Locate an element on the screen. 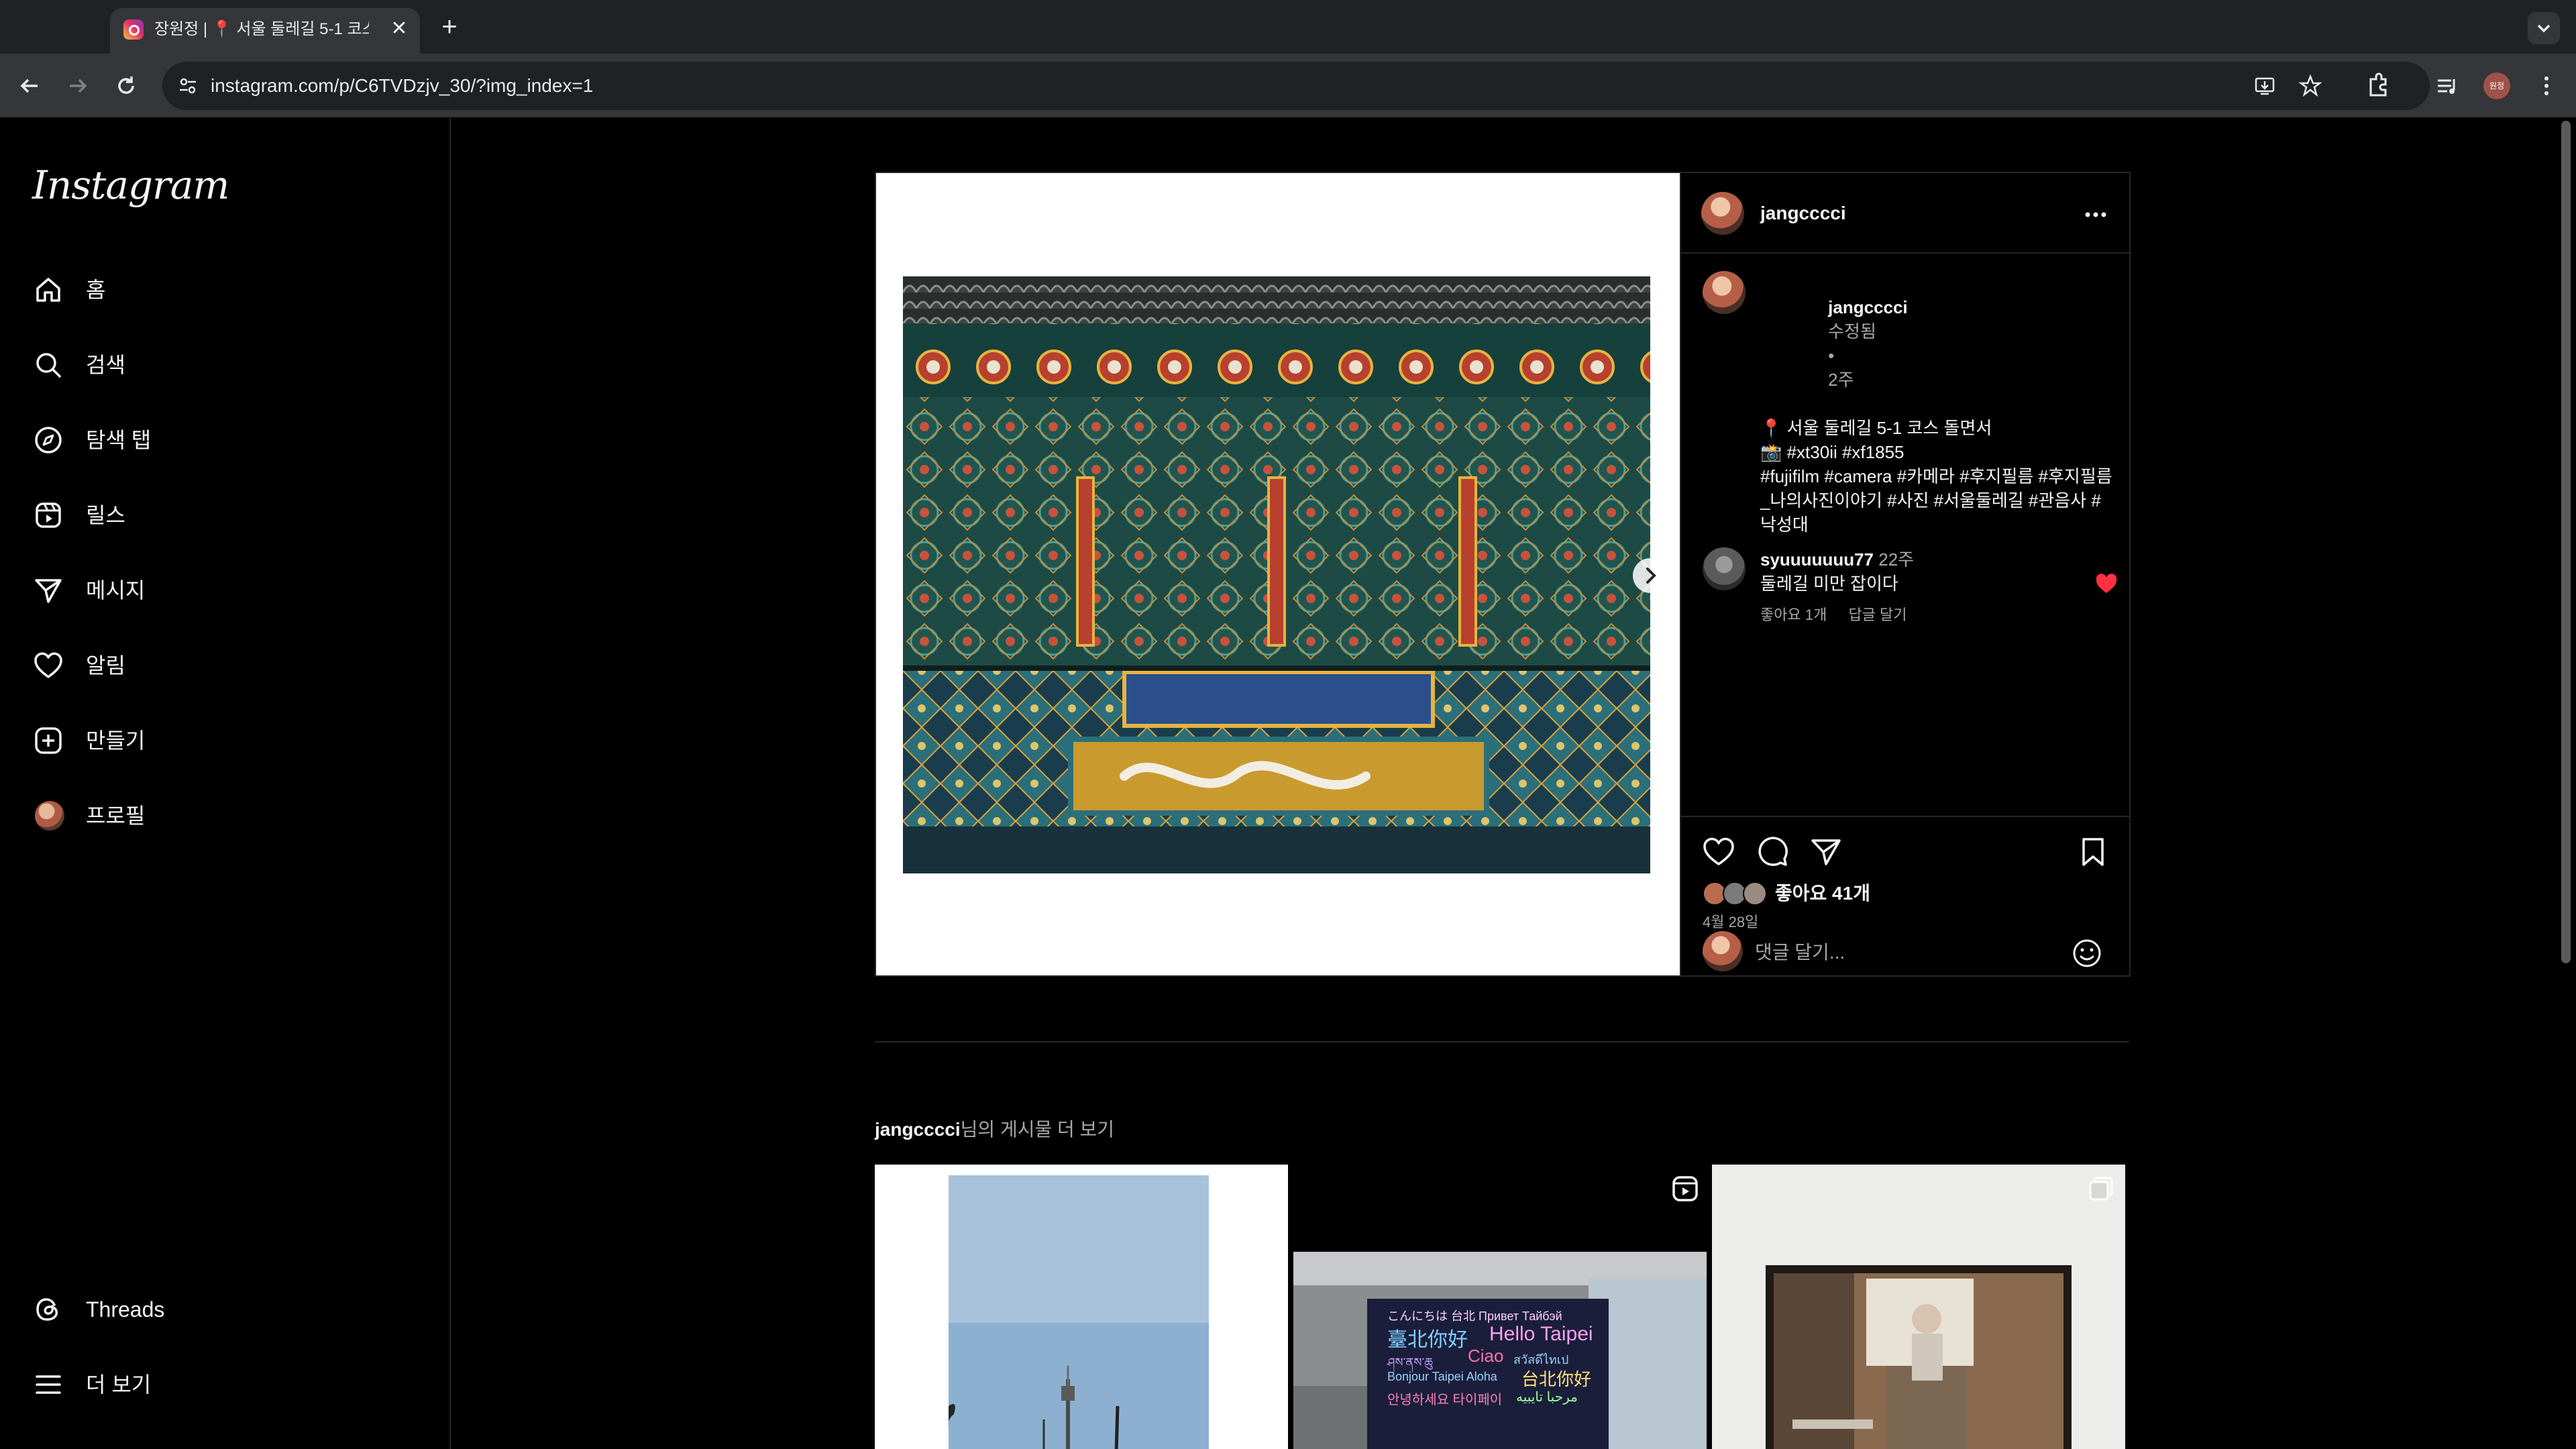  sidebar-label-more: 더 보기 is located at coordinates (119, 1385).